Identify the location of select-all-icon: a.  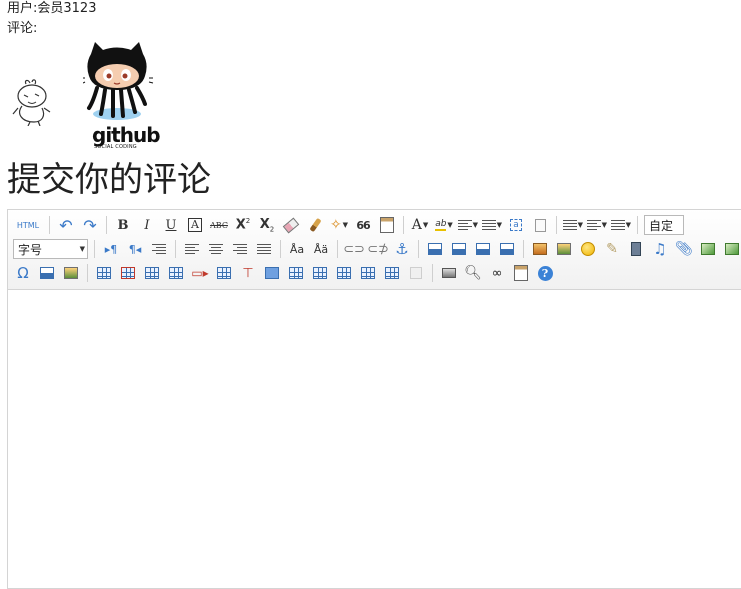
(516, 225).